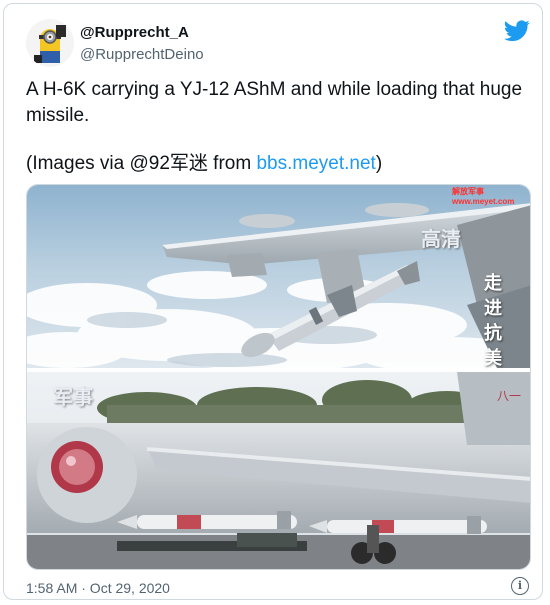 This screenshot has height=605, width=550. I want to click on twitter-bird-icon, so click(517, 31).